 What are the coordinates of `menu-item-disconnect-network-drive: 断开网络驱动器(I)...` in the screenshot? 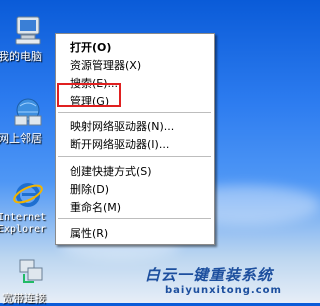 It's located at (135, 143).